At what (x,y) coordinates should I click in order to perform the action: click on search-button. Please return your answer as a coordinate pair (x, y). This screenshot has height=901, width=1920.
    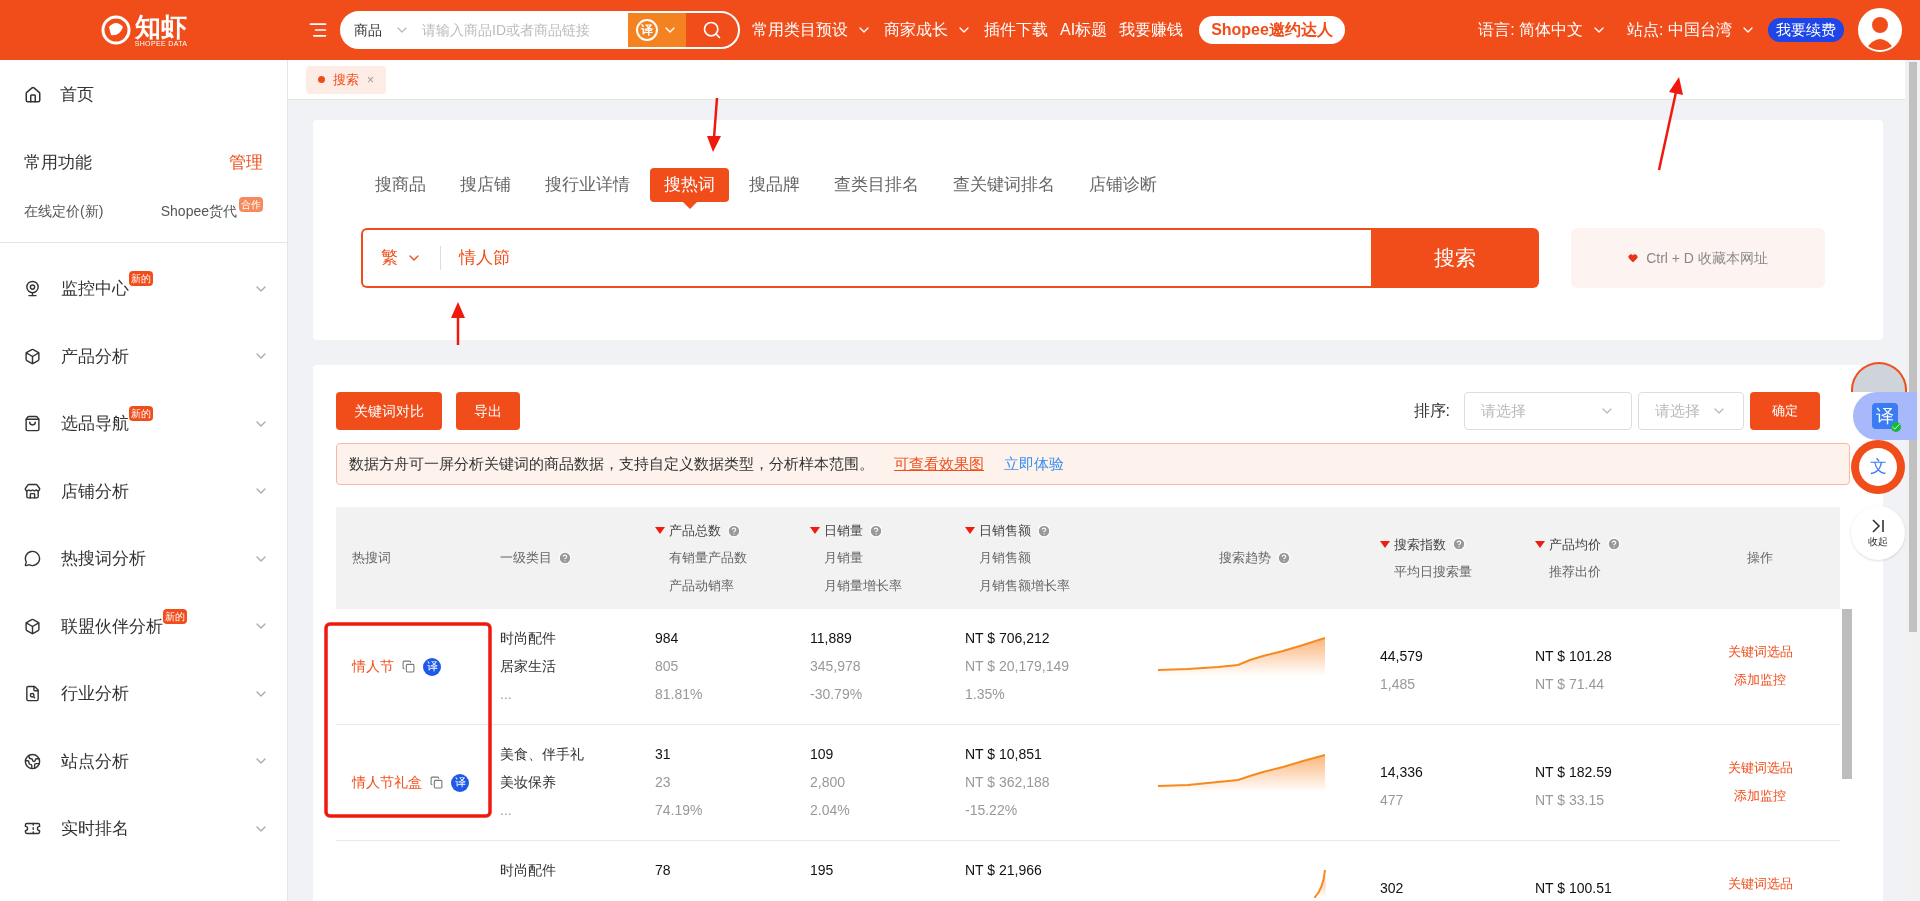
    Looking at the image, I should click on (712, 30).